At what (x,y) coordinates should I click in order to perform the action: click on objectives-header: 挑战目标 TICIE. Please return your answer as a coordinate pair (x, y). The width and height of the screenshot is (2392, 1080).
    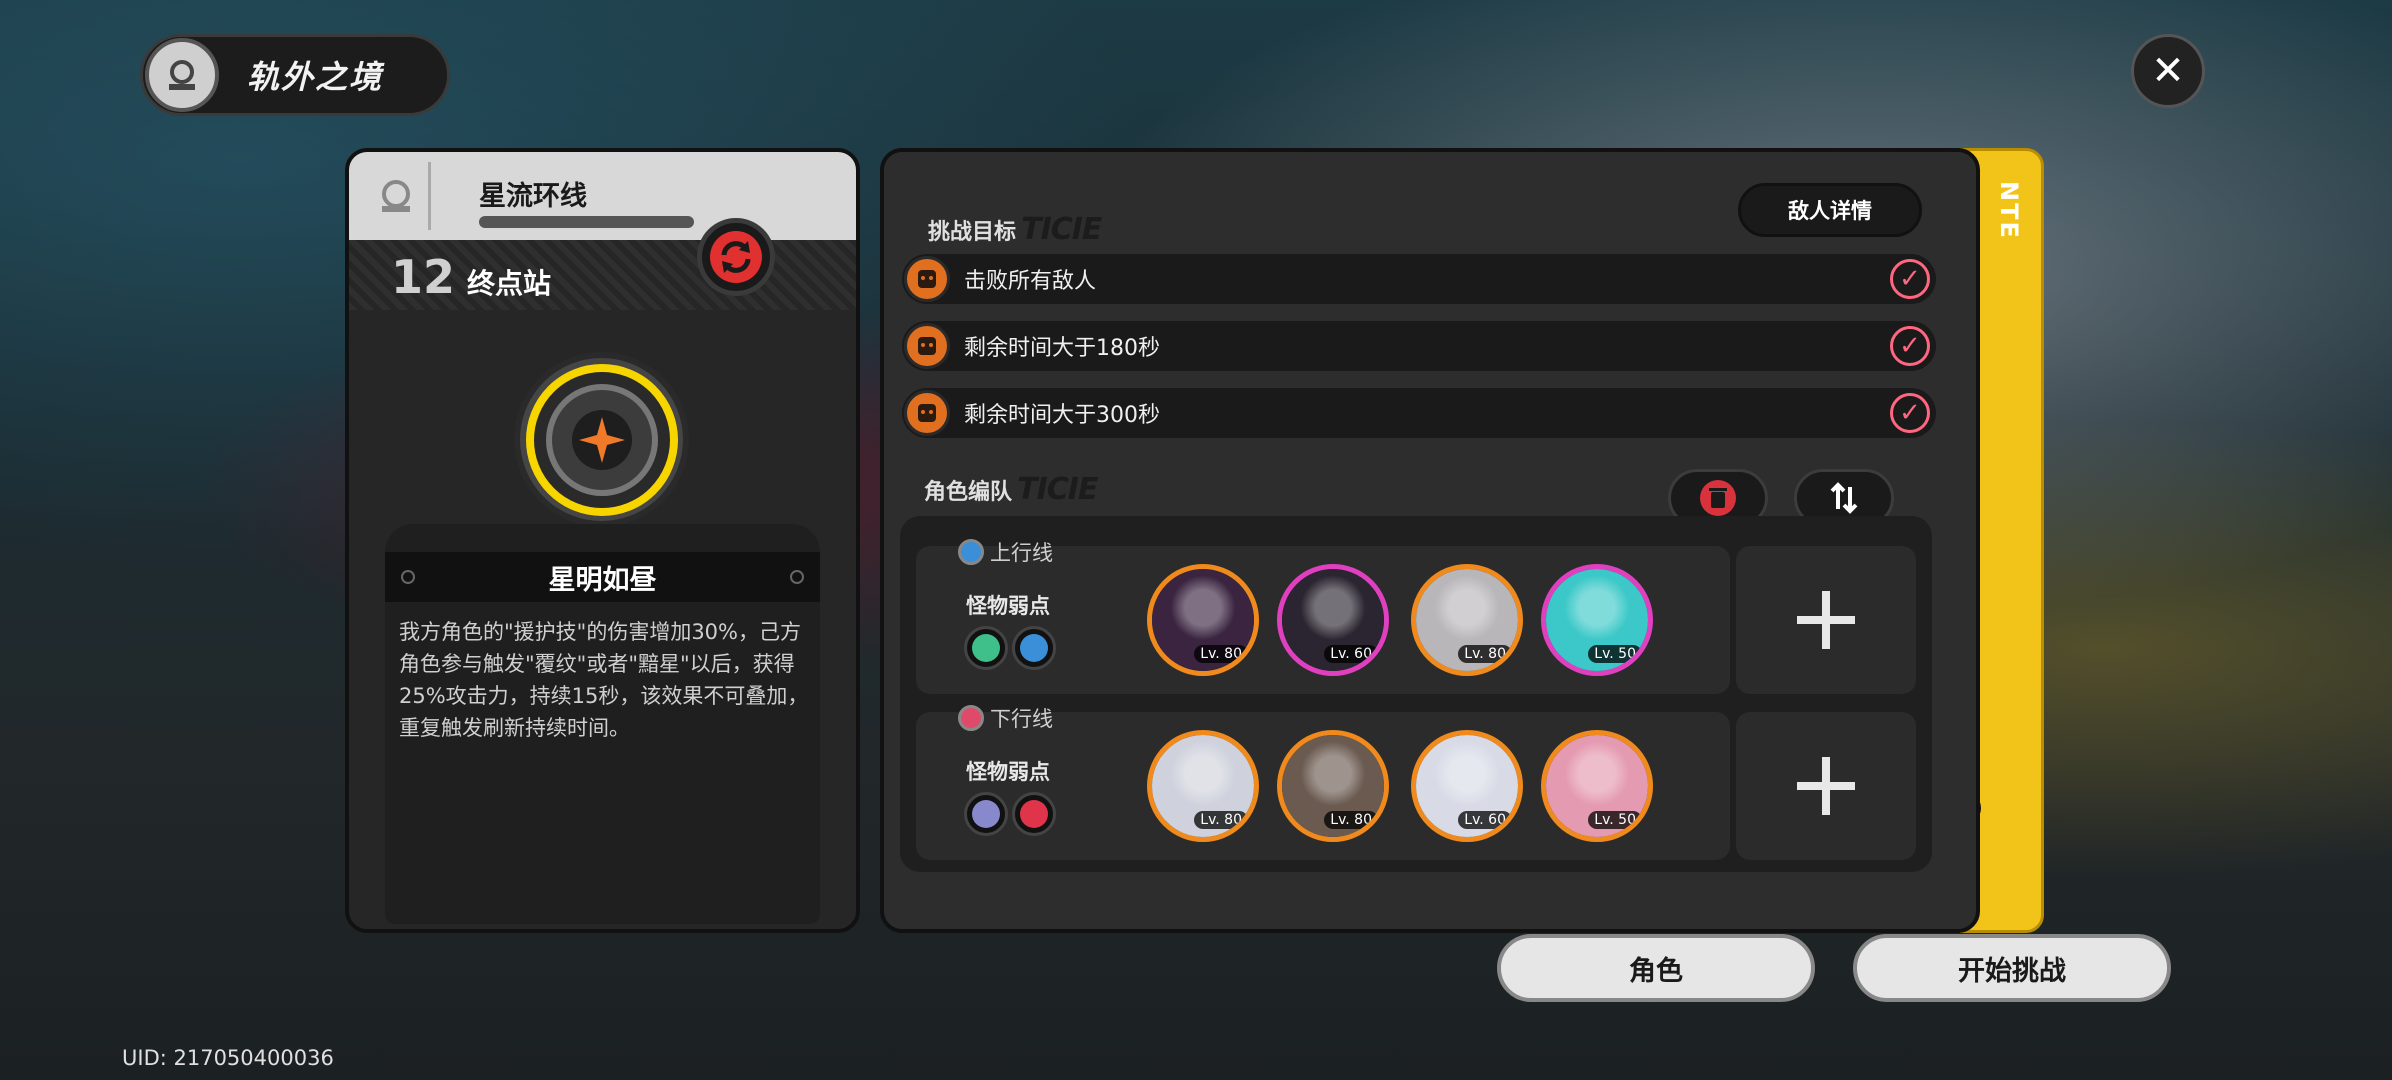
    Looking at the image, I should click on (1015, 229).